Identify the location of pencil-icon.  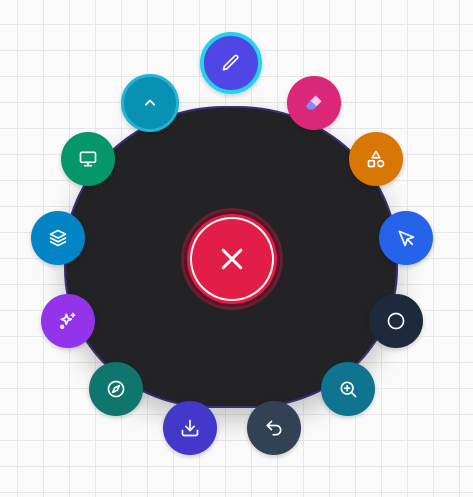
(231, 63).